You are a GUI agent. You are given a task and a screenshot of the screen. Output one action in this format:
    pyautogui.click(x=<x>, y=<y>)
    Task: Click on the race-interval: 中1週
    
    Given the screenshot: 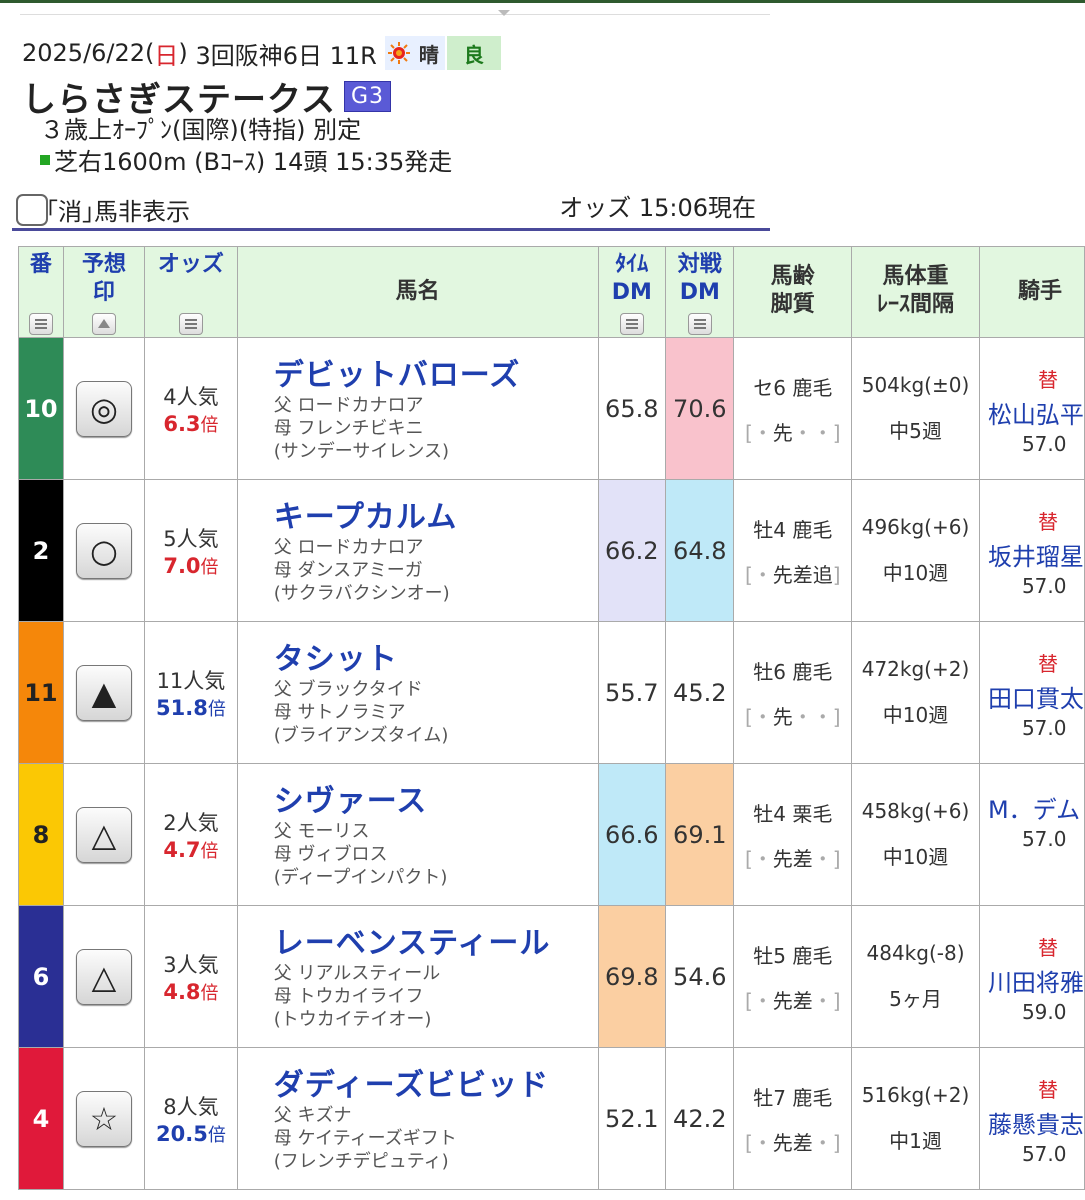 What is the action you would take?
    pyautogui.click(x=915, y=1141)
    